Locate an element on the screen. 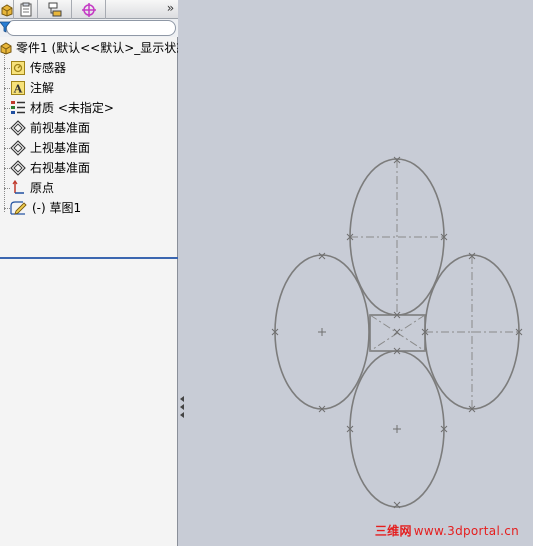 This screenshot has height=546, width=533. annotation-icon: A is located at coordinates (18, 88).